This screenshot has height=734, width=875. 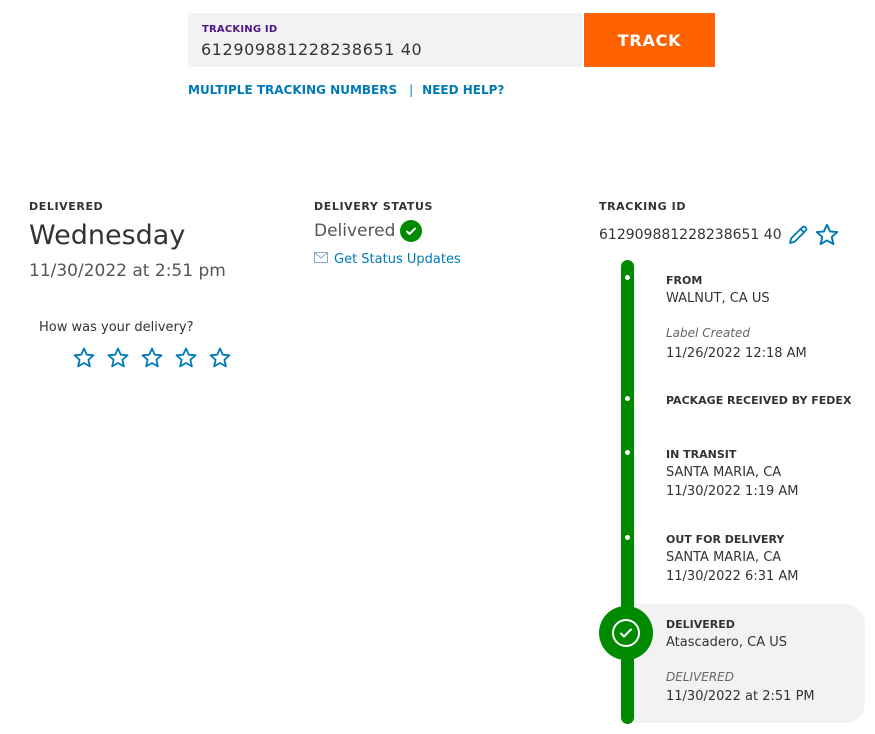 What do you see at coordinates (724, 472) in the screenshot?
I see `event-transit-location: SANTA MARIA, CA` at bounding box center [724, 472].